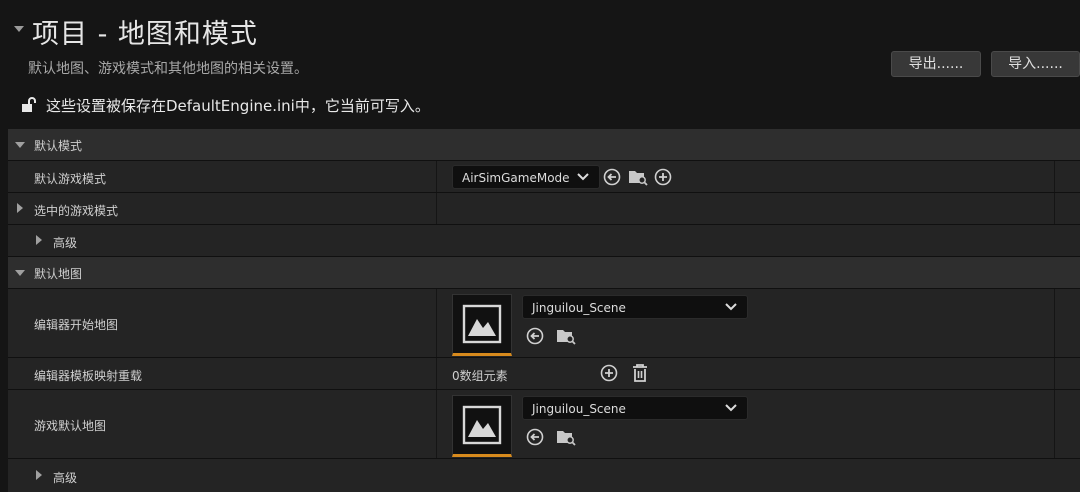 This screenshot has width=1080, height=492. I want to click on add-icon, so click(663, 177).